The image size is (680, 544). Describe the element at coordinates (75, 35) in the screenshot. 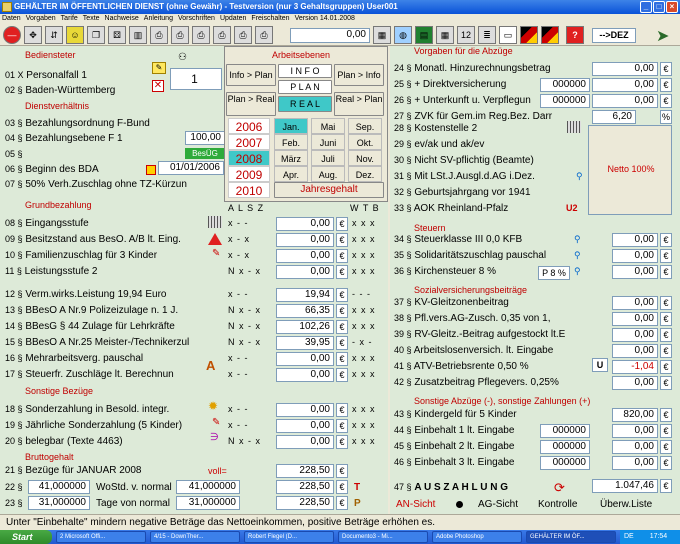

I see `smiley-icon: ☺` at that location.